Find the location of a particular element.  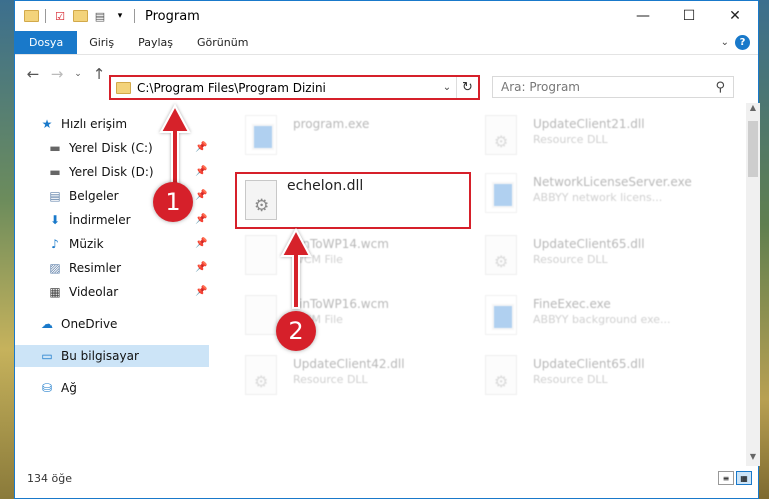

forward-button: → is located at coordinates (57, 74).